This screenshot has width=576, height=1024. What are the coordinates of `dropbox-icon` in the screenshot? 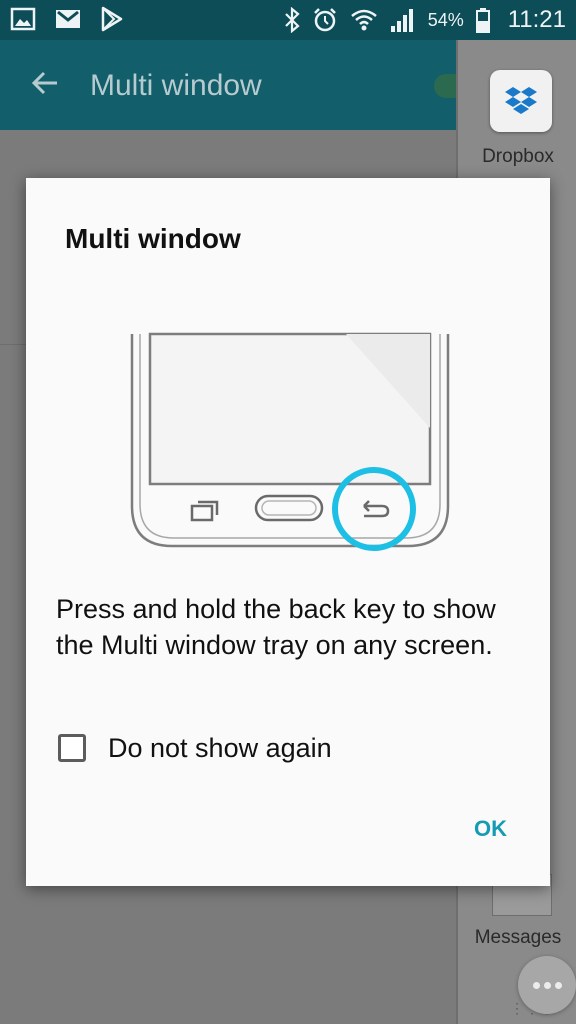 It's located at (521, 100).